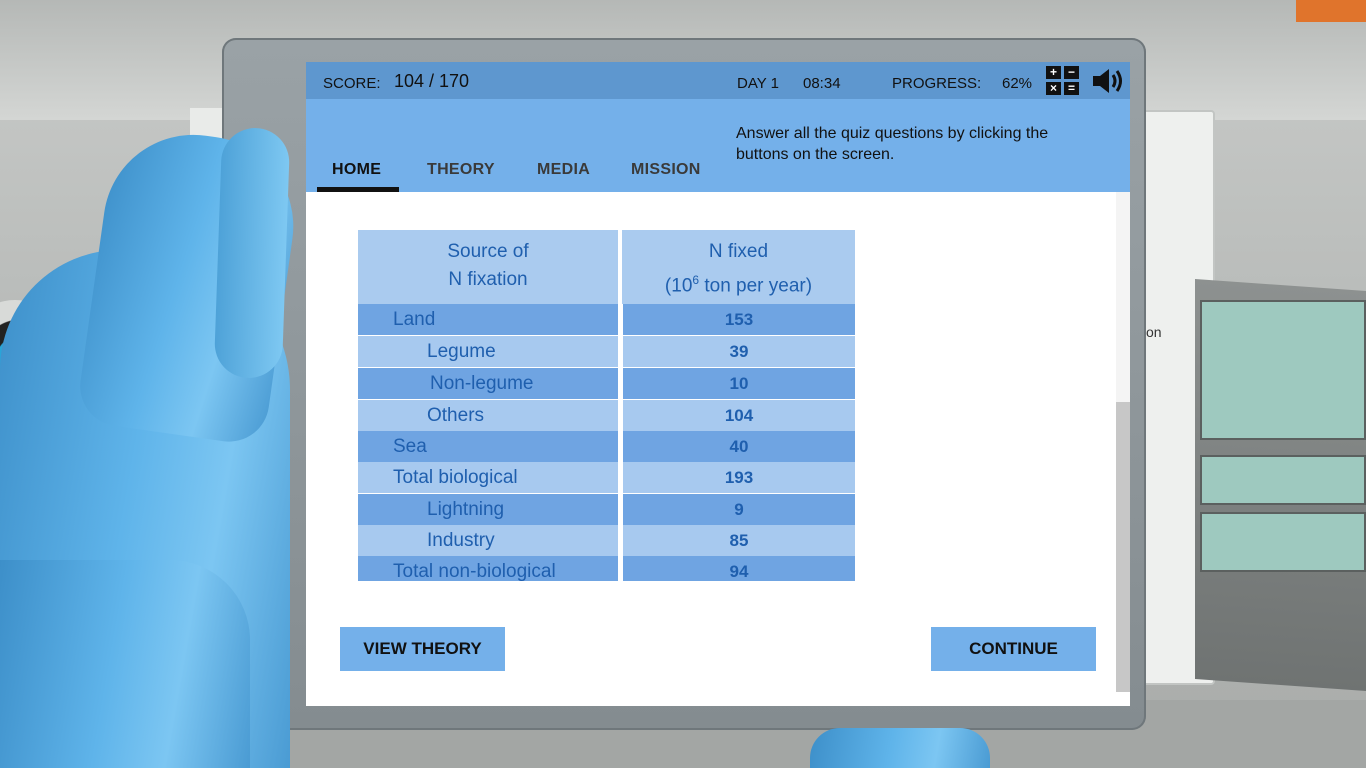  Describe the element at coordinates (822, 83) in the screenshot. I see `clock-time: 08:34` at that location.